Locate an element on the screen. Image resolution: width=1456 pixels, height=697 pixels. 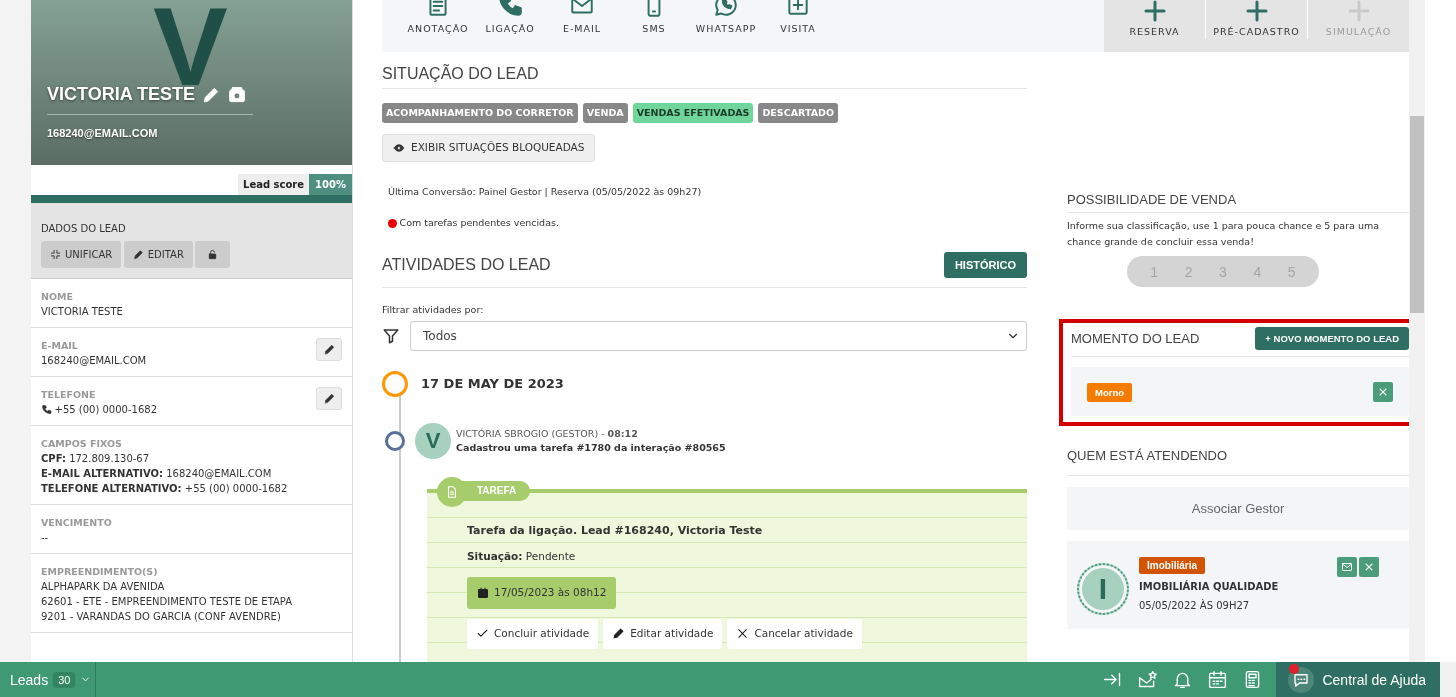
section-title: QUEM ESTÁ ATENDENDO is located at coordinates (1238, 462).